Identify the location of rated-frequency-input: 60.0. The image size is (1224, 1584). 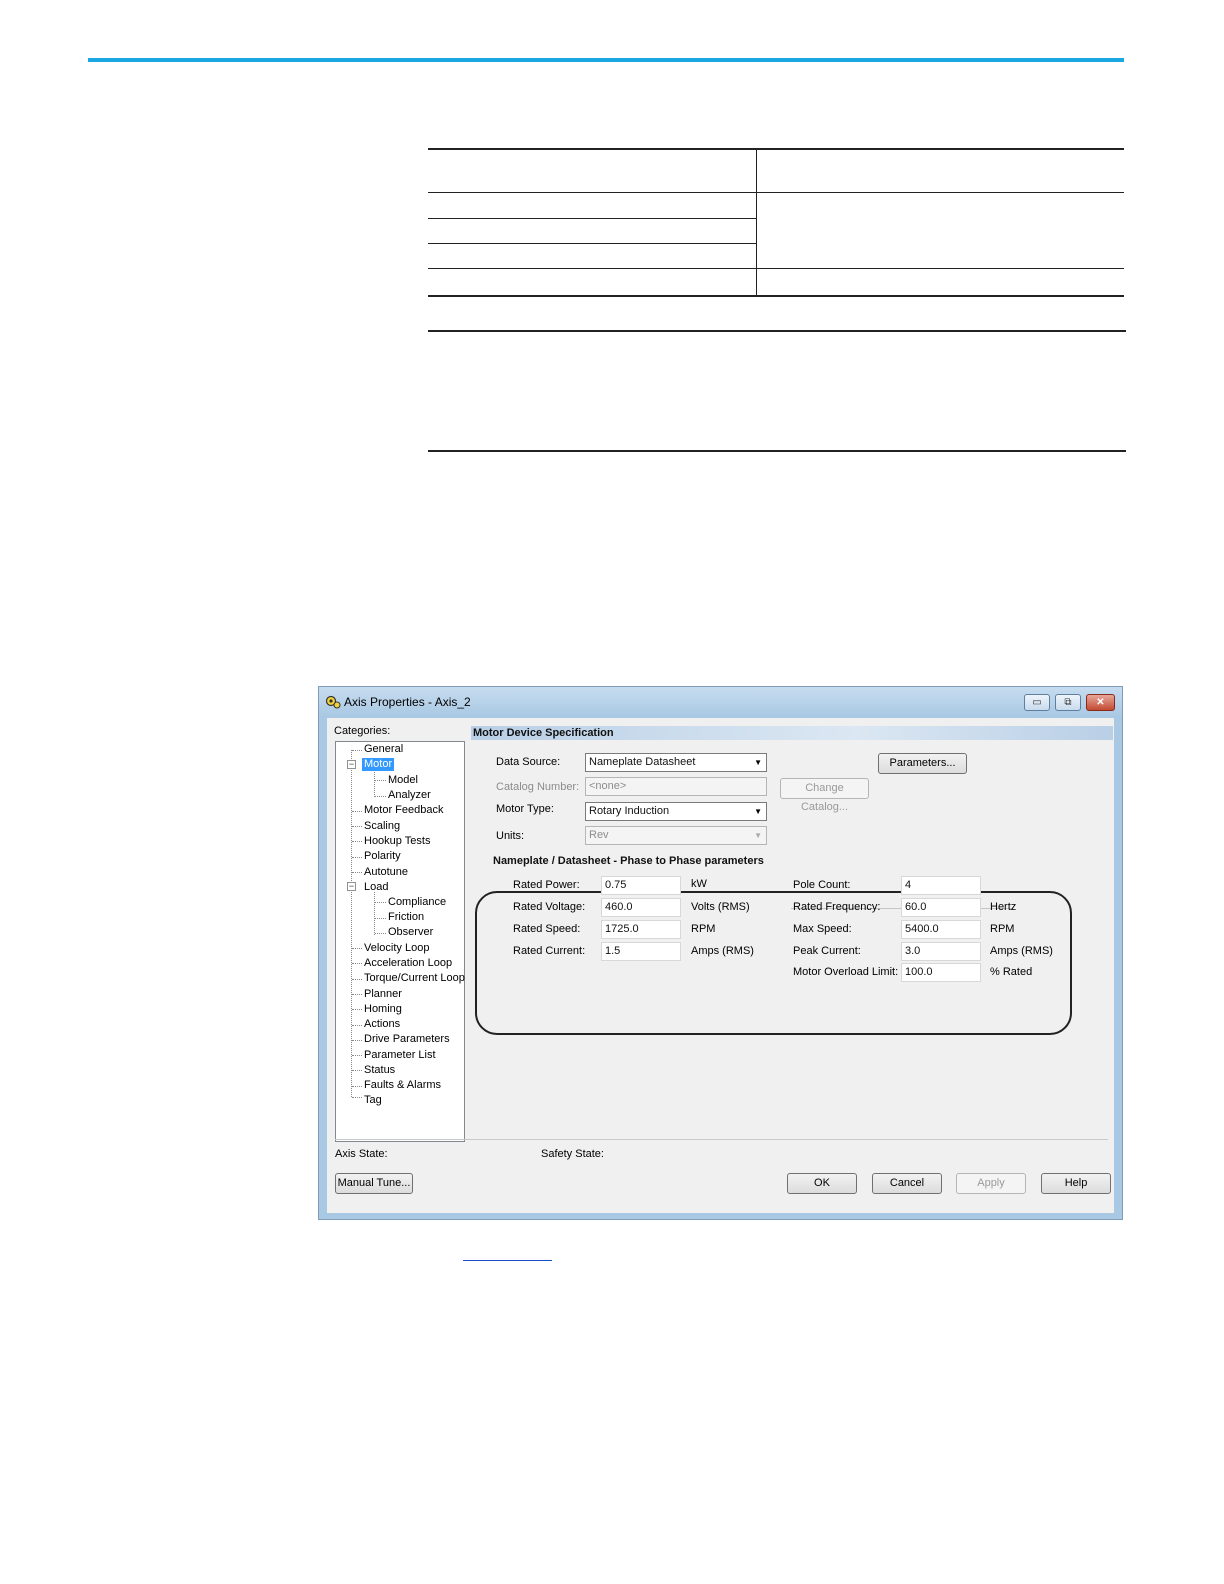
(941, 907).